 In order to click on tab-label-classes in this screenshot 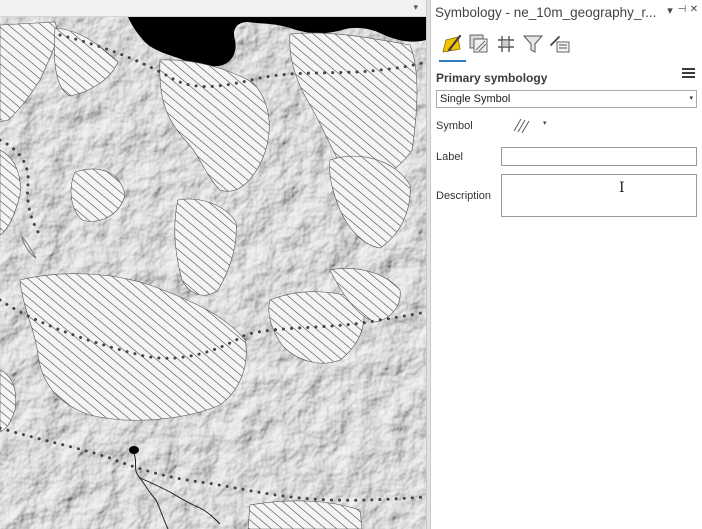, I will do `click(560, 44)`.